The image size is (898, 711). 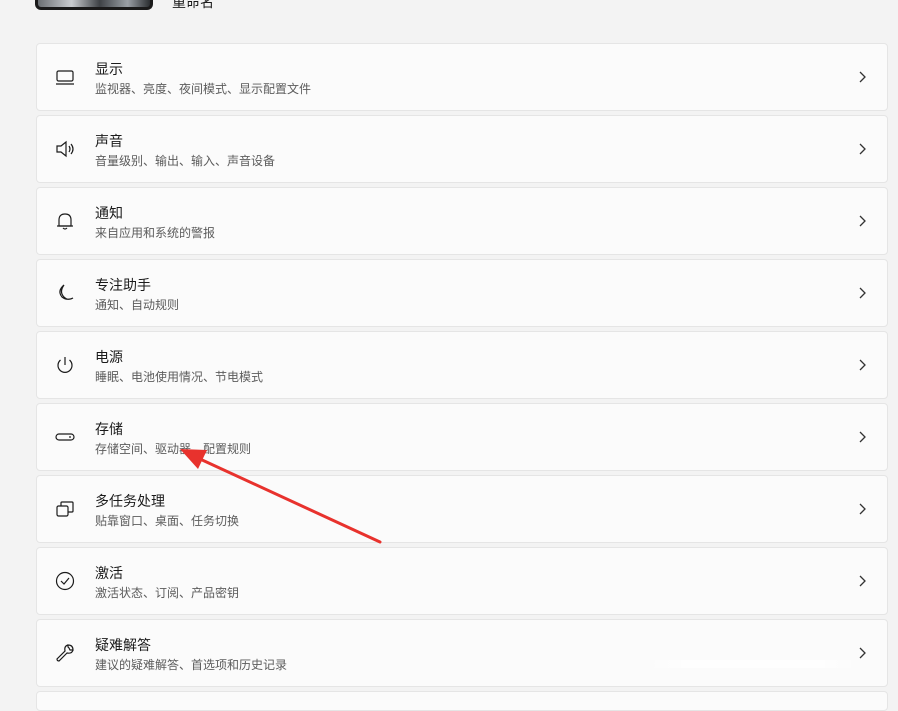 I want to click on setting-sound: 声音 音量级别、输出、输入、声音设备, so click(x=462, y=149).